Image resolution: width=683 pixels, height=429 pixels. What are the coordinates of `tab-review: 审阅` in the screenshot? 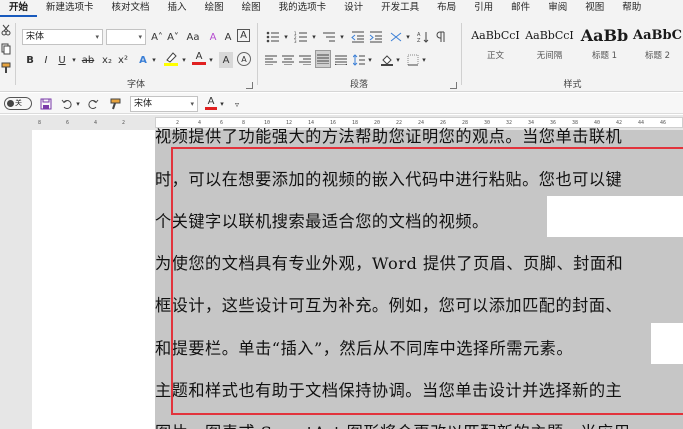 It's located at (557, 8).